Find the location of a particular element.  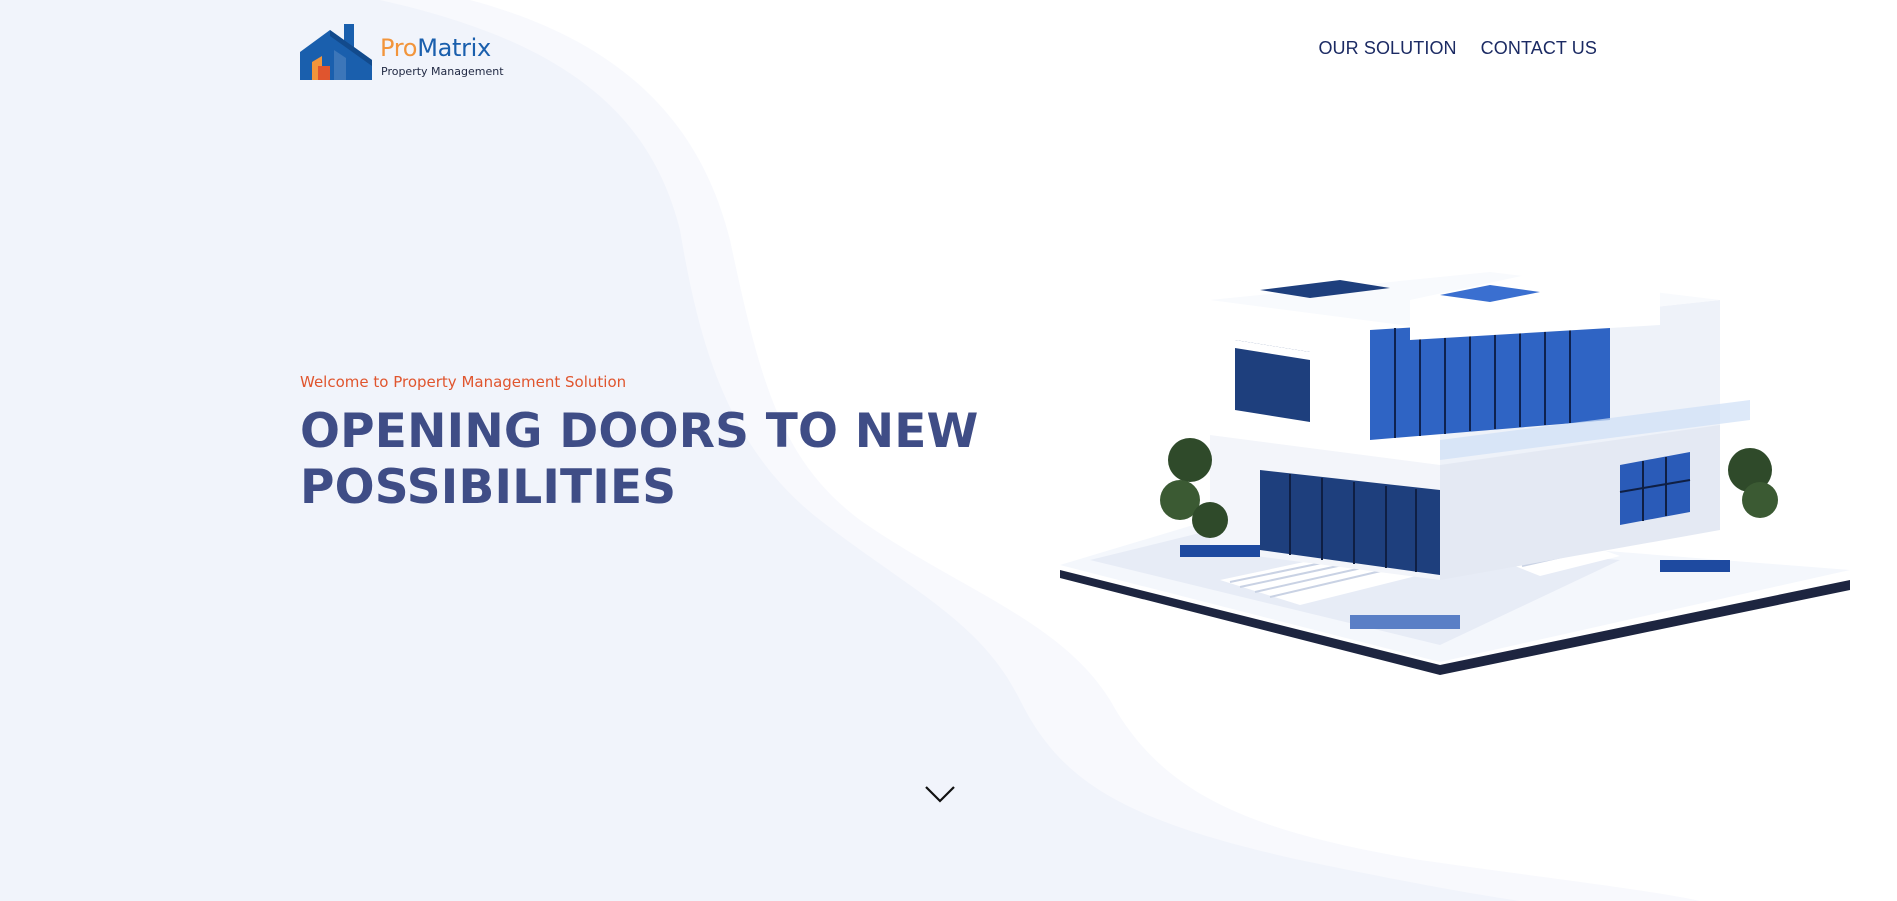

brand-logo: ProMatrix Property Management is located at coordinates (402, 52).